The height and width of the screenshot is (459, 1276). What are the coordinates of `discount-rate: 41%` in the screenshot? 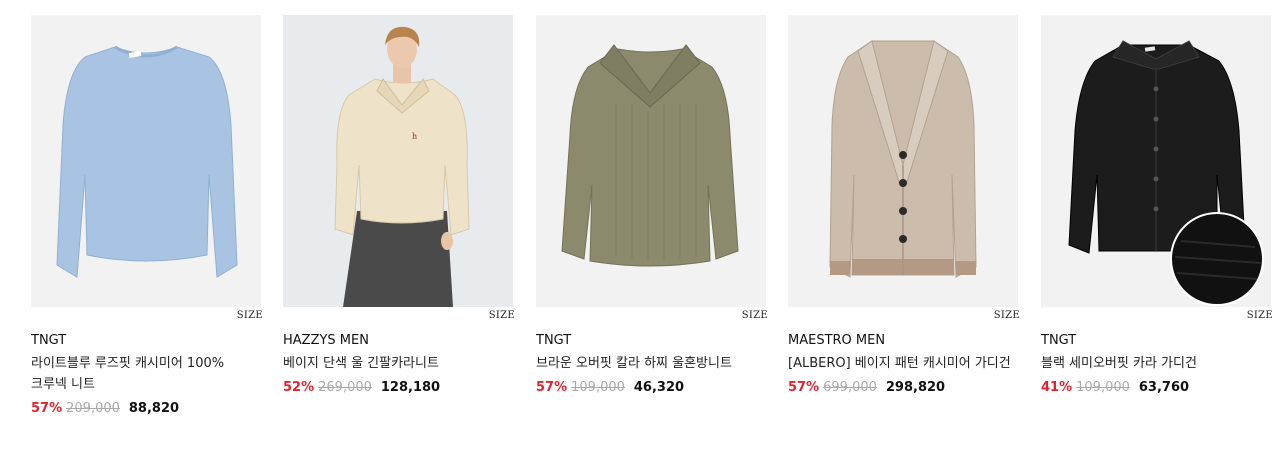 It's located at (1057, 387).